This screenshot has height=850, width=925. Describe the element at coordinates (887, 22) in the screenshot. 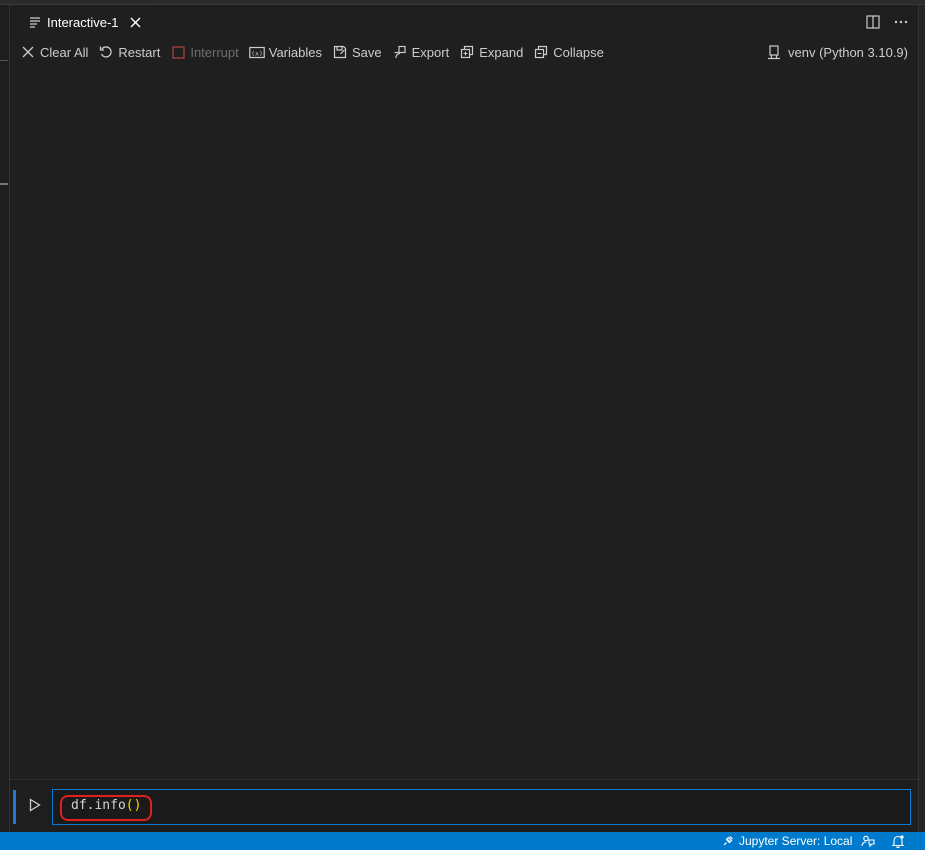

I see `tab-actions` at that location.